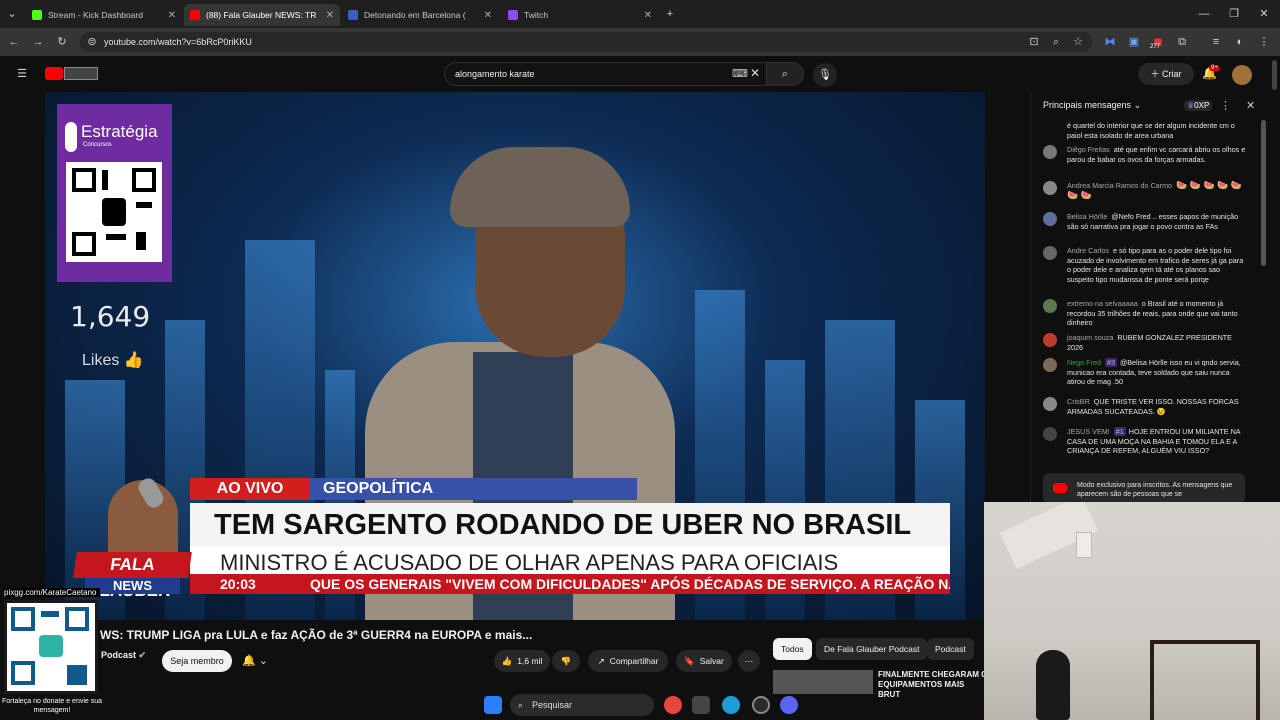  Describe the element at coordinates (62, 42) in the screenshot. I see `reload-icon: ↻` at that location.